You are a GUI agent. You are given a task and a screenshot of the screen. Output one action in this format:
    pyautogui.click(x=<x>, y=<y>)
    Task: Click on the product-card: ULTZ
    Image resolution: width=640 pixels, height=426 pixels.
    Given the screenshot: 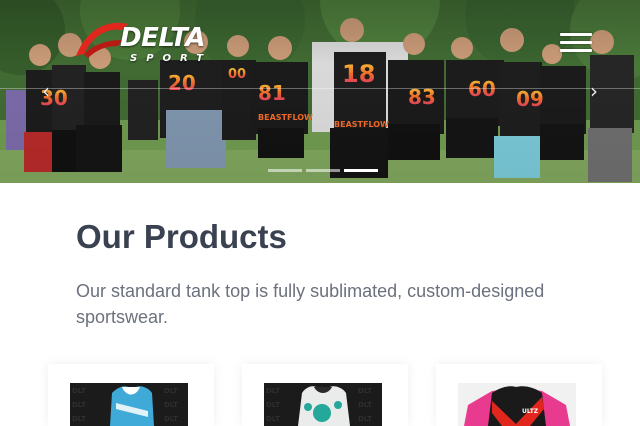 What is the action you would take?
    pyautogui.click(x=519, y=395)
    